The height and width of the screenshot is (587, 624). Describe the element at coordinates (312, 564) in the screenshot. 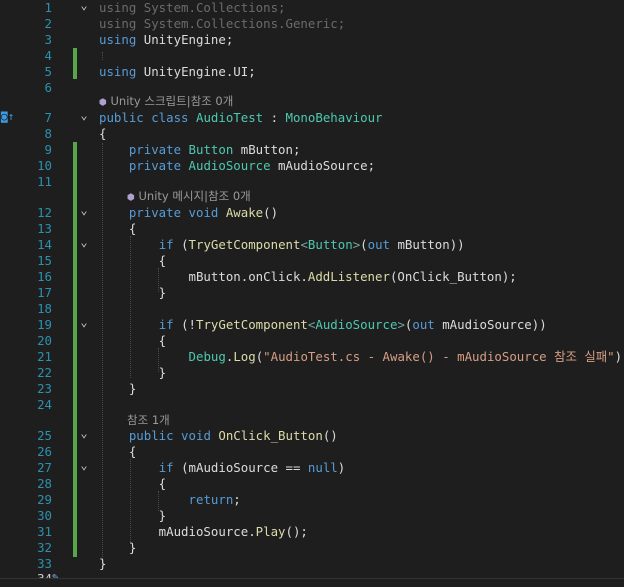

I see `code-line: 33}` at that location.